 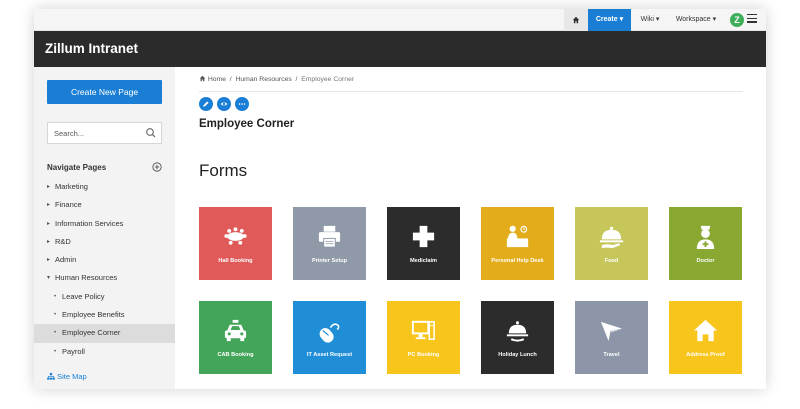 I want to click on nav-item-label: R&D, so click(x=63, y=241).